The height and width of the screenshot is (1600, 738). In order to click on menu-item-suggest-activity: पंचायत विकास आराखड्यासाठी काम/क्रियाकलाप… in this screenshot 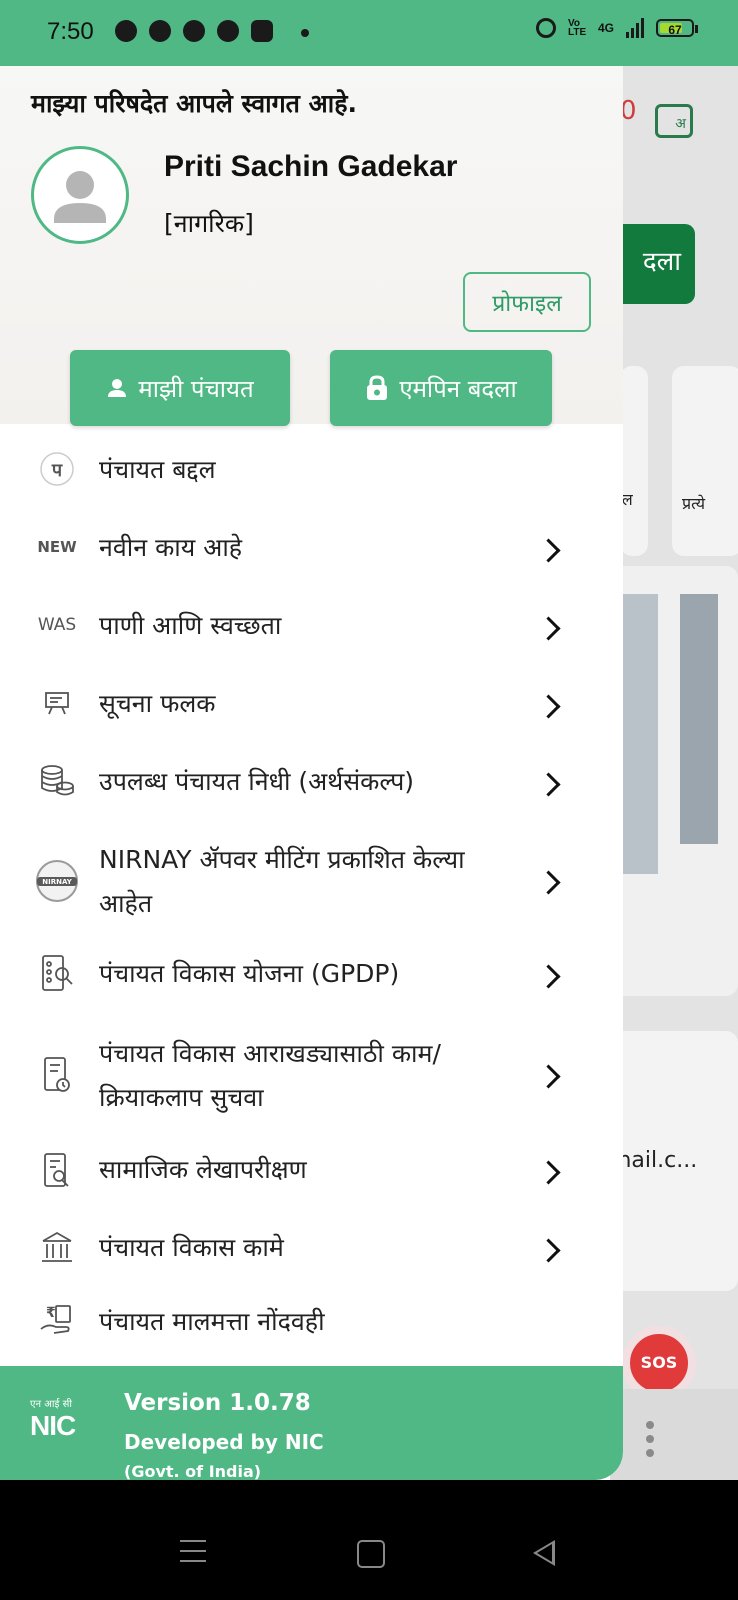, I will do `click(311, 1076)`.